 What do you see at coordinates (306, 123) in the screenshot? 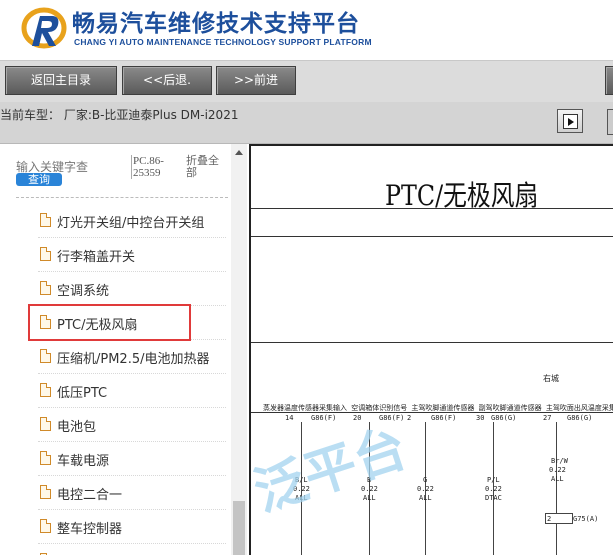
I see `car-info-bar: 当前车型： 厂家:B-比亚迪泰Plus DM-i2021` at bounding box center [306, 123].